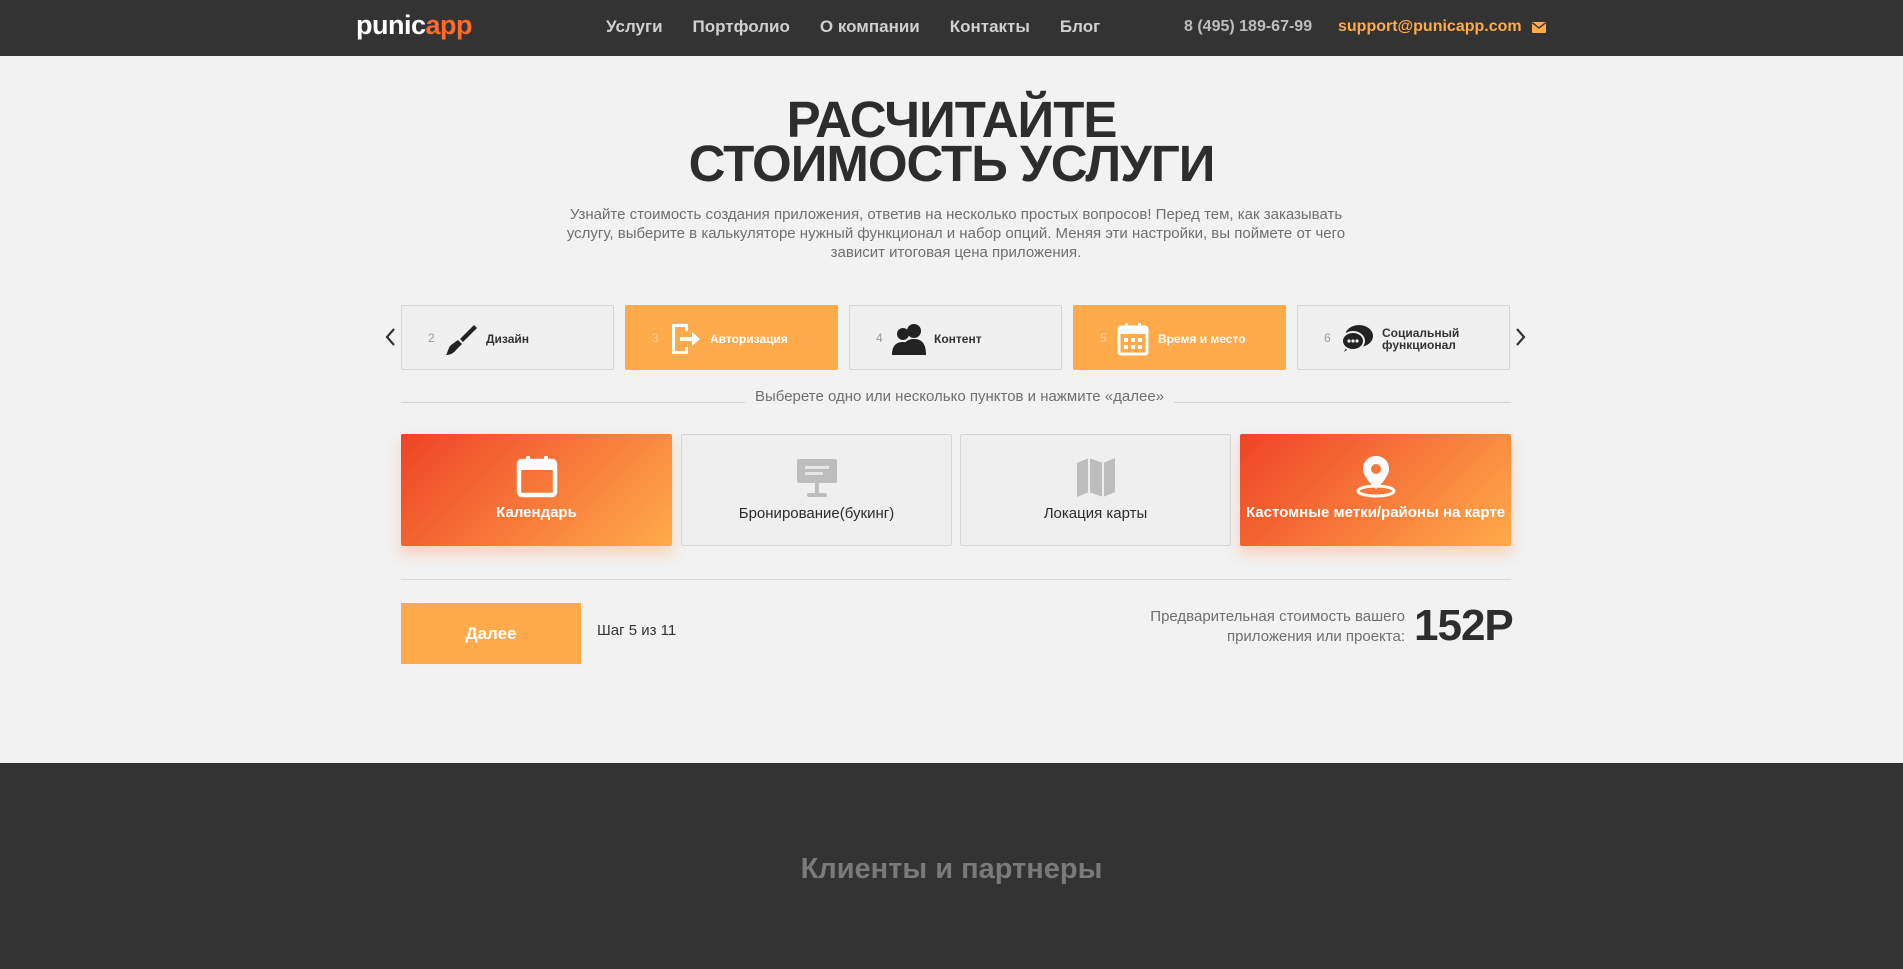 This screenshot has width=1903, height=969. What do you see at coordinates (1521, 337) in the screenshot?
I see `carousel-next-arrow` at bounding box center [1521, 337].